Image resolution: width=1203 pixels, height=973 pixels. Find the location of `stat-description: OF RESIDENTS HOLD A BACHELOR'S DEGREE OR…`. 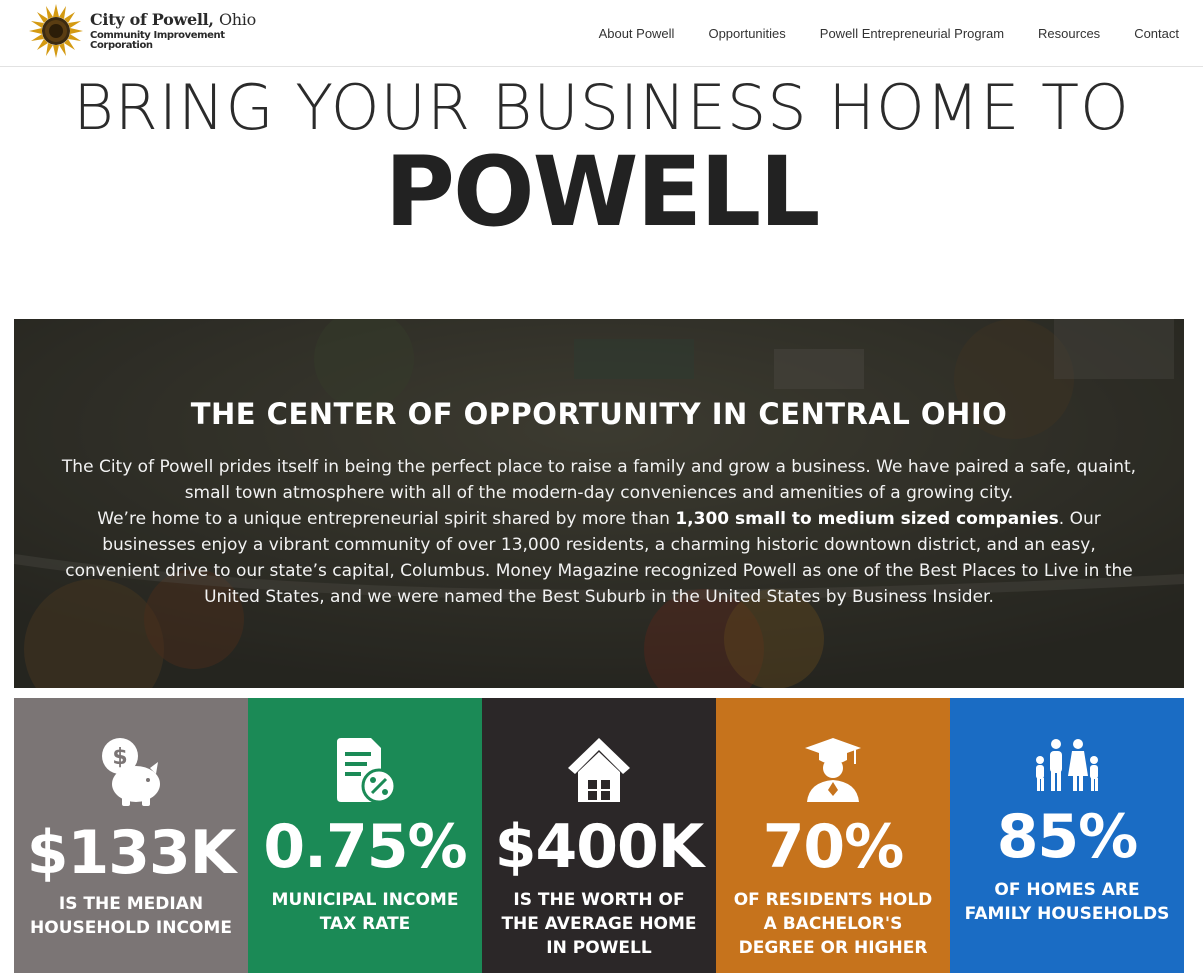

stat-description: OF RESIDENTS HOLD A BACHELOR'S DEGREE OR… is located at coordinates (833, 924).